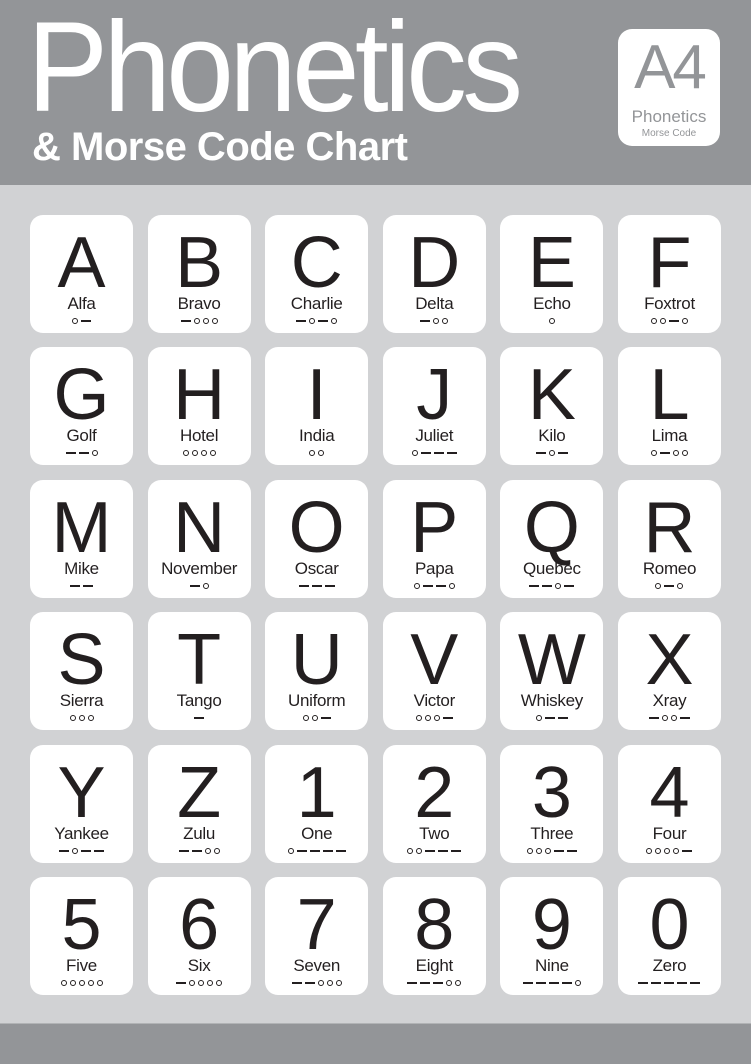  Describe the element at coordinates (199, 660) in the screenshot. I see `card-character: T` at that location.